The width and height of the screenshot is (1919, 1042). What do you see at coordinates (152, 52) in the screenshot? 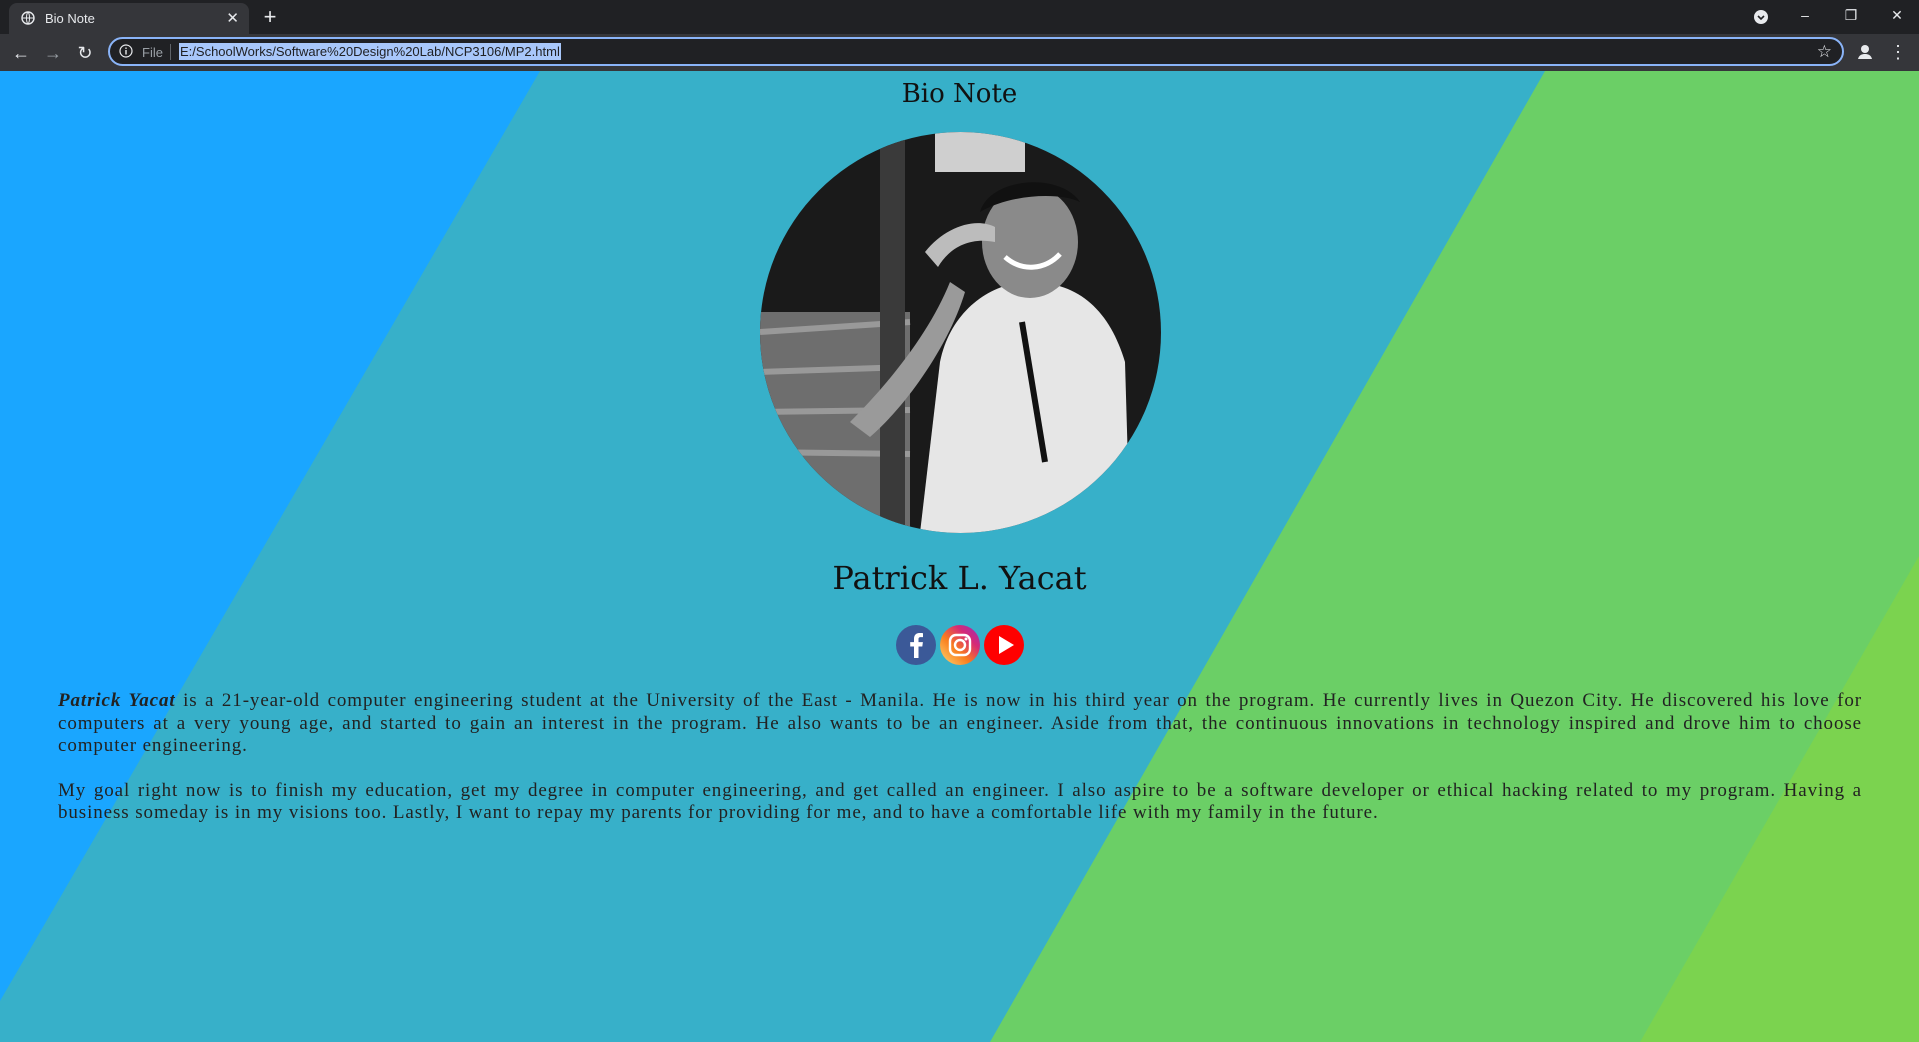
I see `address-scheme: File` at bounding box center [152, 52].